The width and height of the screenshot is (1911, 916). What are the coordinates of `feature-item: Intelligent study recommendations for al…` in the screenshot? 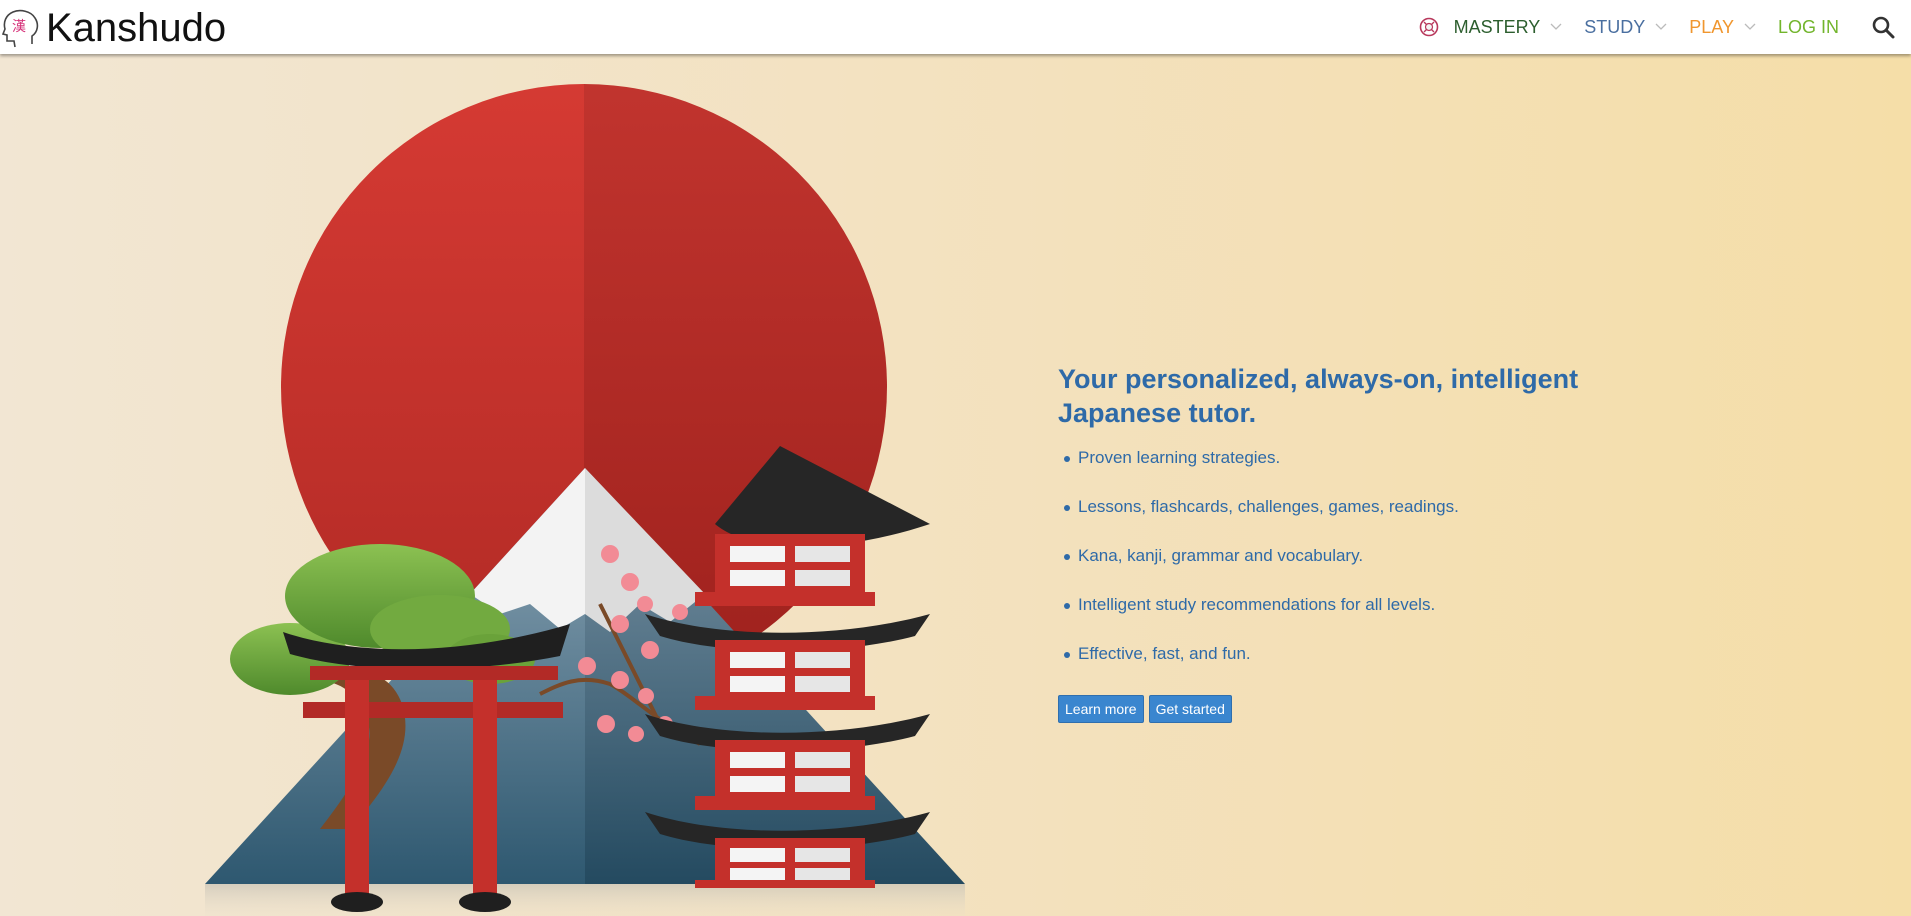 It's located at (1358, 619).